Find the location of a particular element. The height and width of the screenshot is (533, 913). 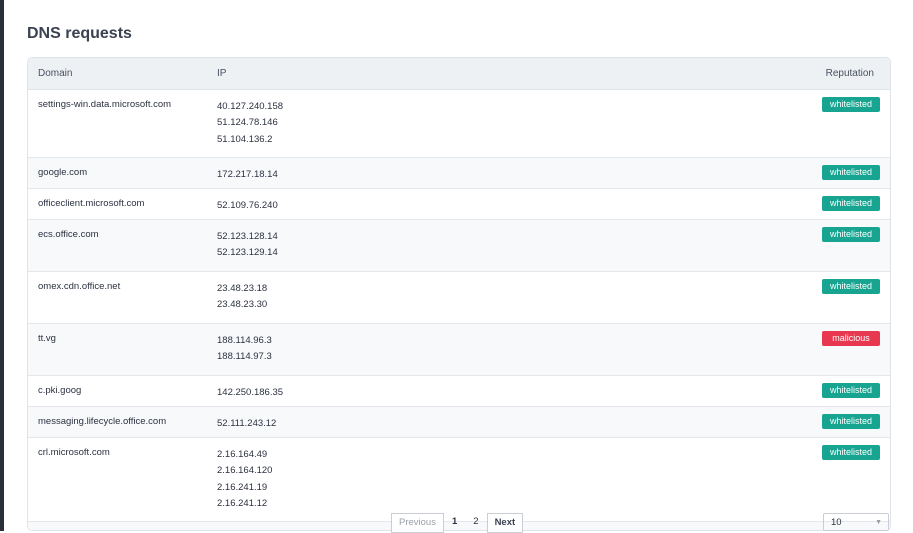

row-domain: c.pki.goog is located at coordinates (60, 390).